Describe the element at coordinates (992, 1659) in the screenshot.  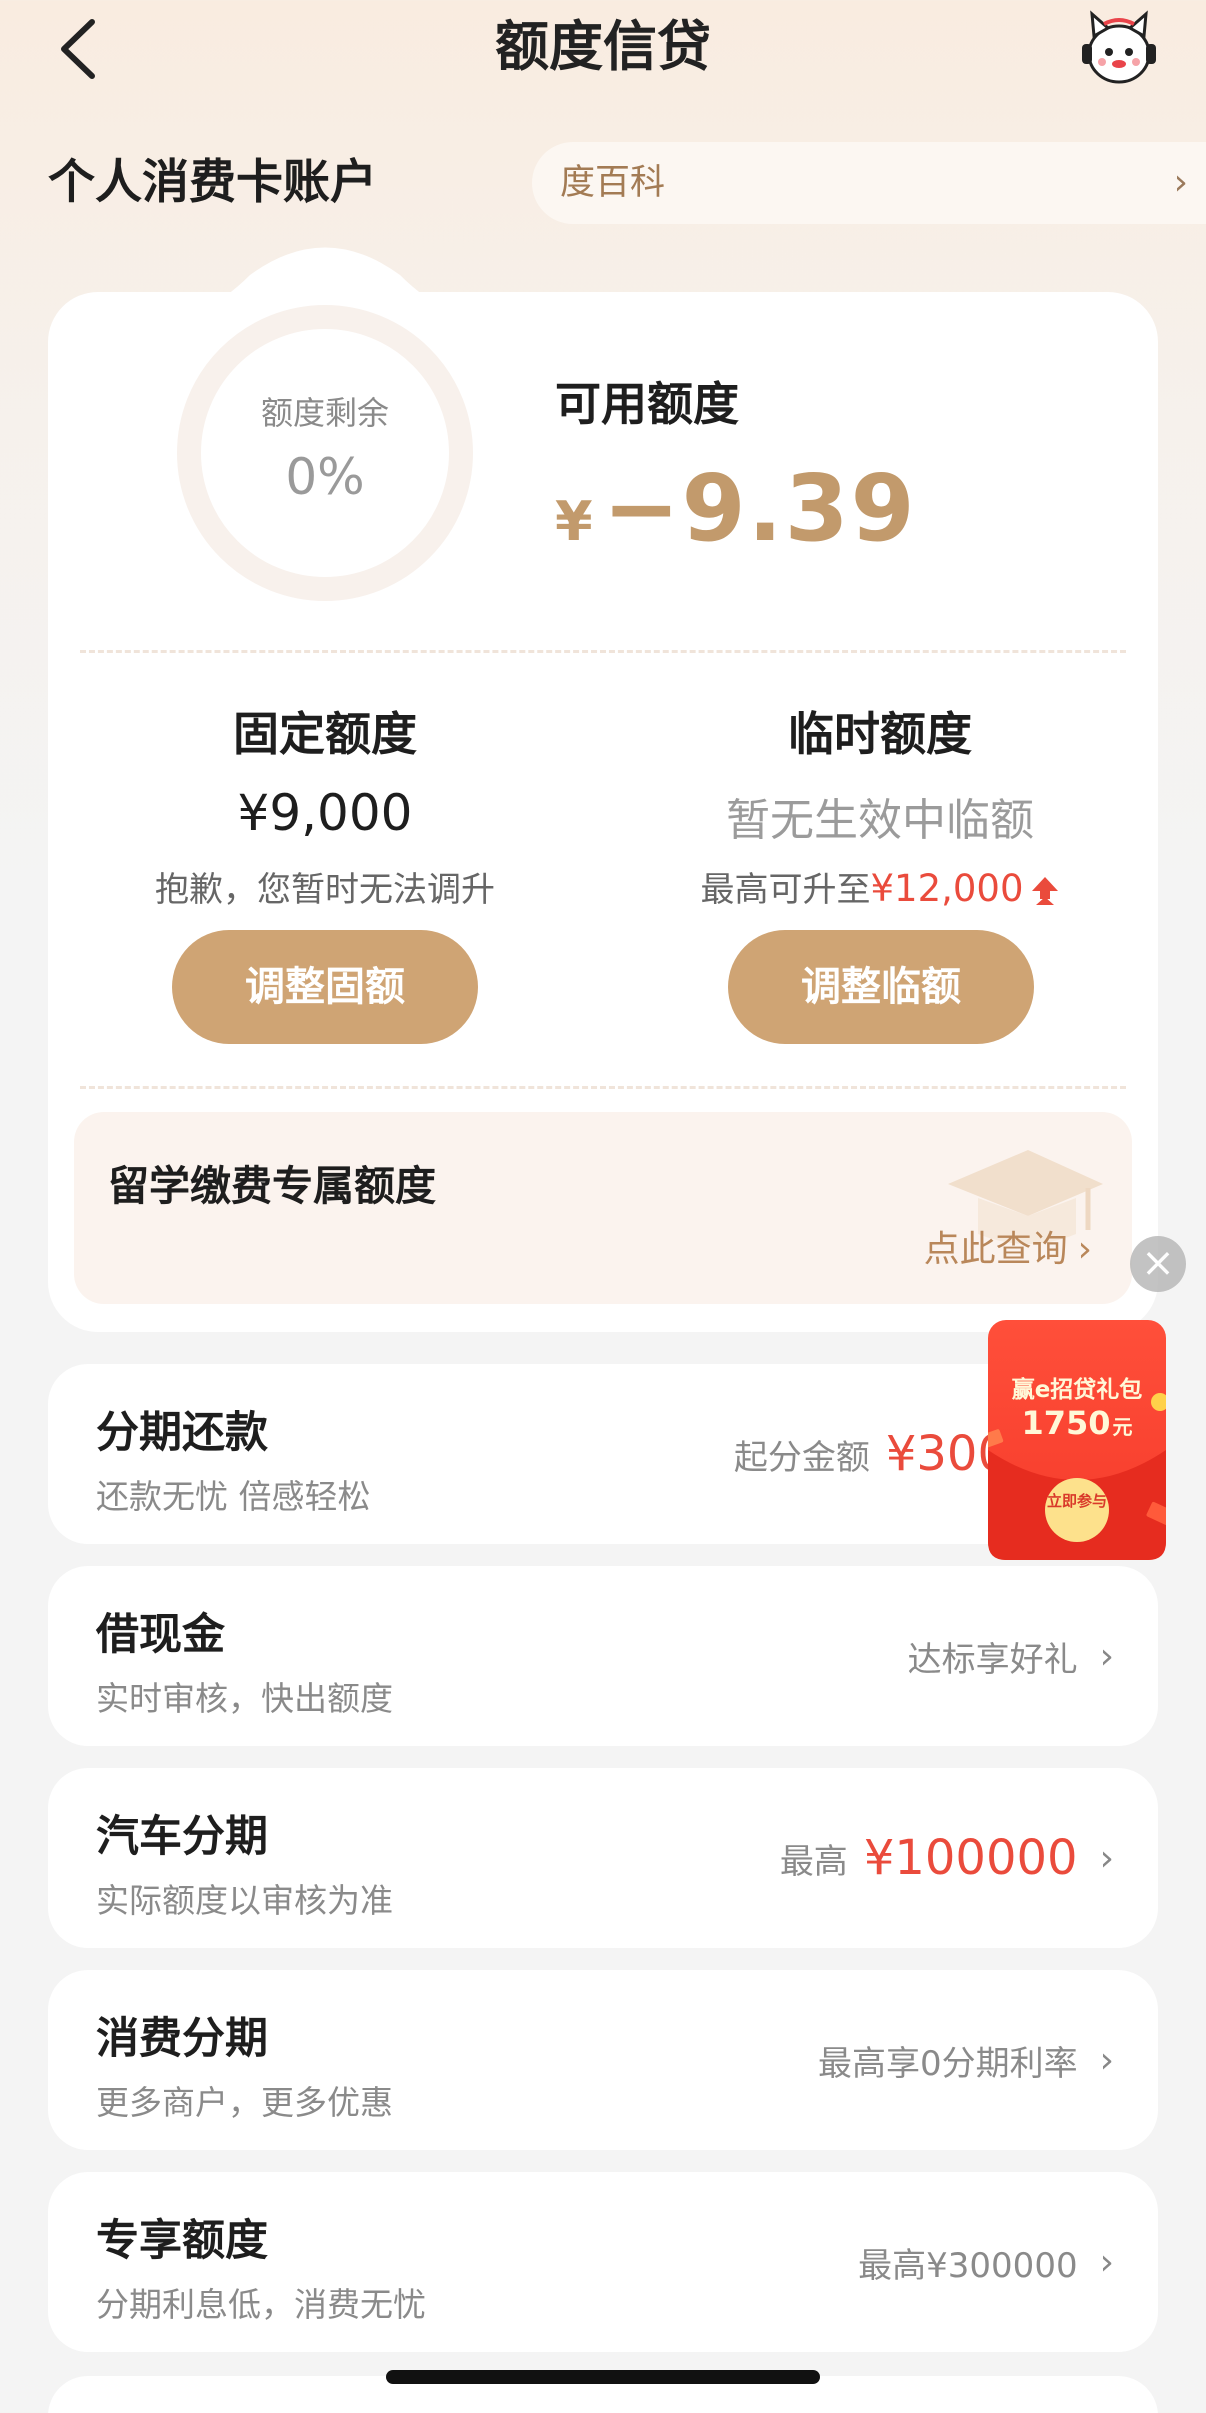
I see `item-right-label: 达标享好礼` at that location.